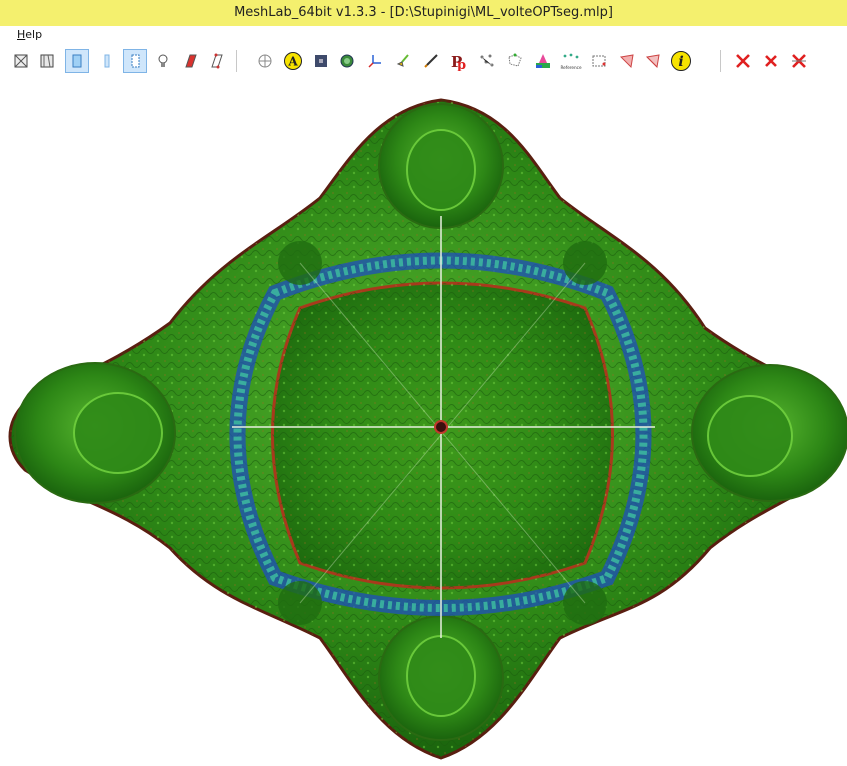 This screenshot has height=766, width=847. I want to click on select-connected-icon, so click(653, 61).